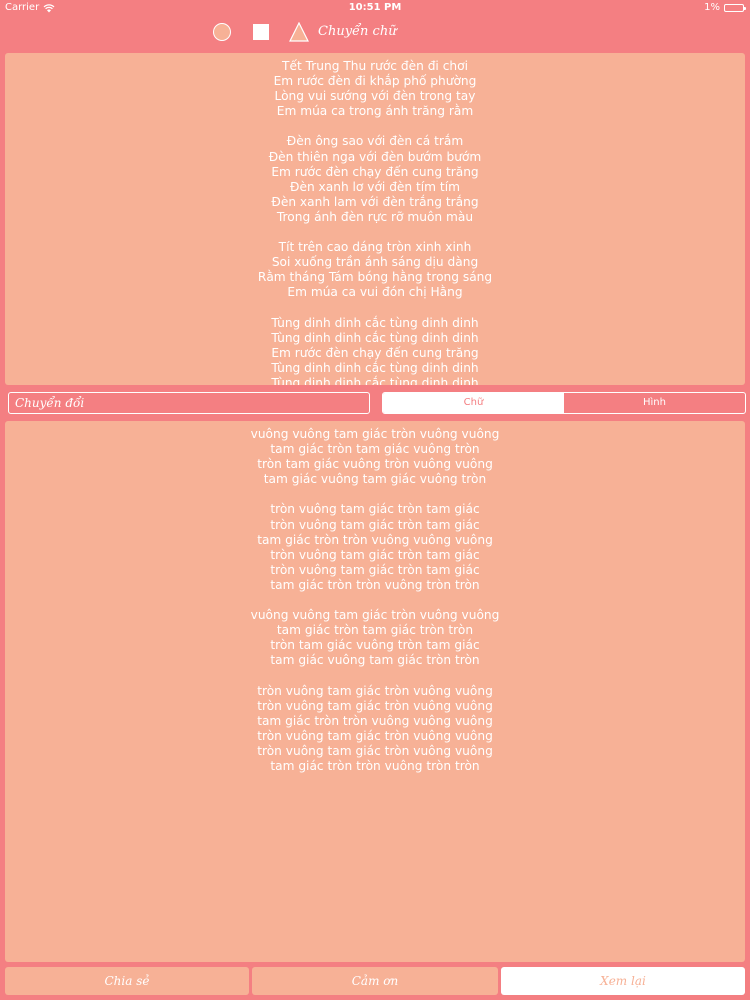 This screenshot has width=750, height=1000. What do you see at coordinates (623, 981) in the screenshot?
I see `review-button: Xem lại` at bounding box center [623, 981].